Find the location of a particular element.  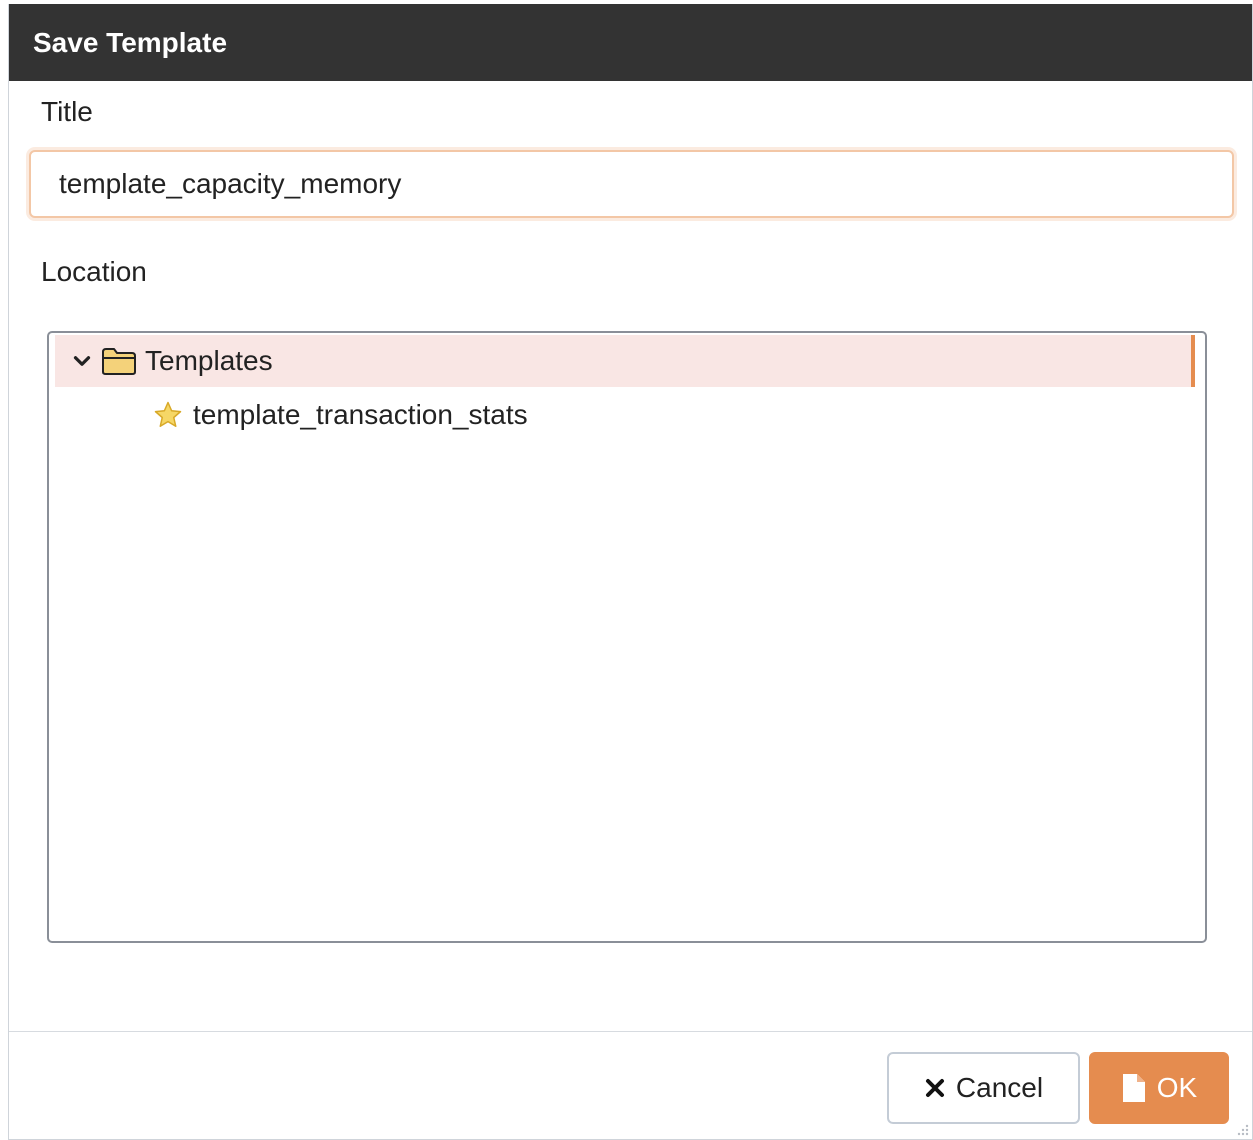

resize-grip-icon is located at coordinates (1243, 1130).